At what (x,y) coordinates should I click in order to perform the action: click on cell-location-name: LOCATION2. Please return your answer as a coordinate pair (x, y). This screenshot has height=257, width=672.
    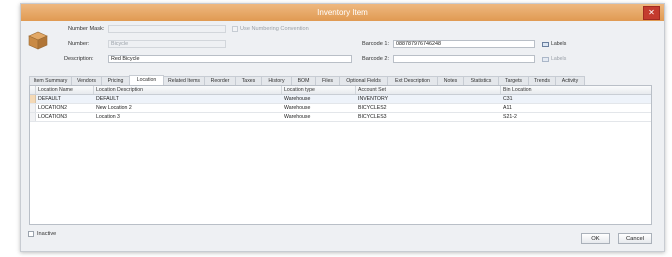
    Looking at the image, I should click on (53, 108).